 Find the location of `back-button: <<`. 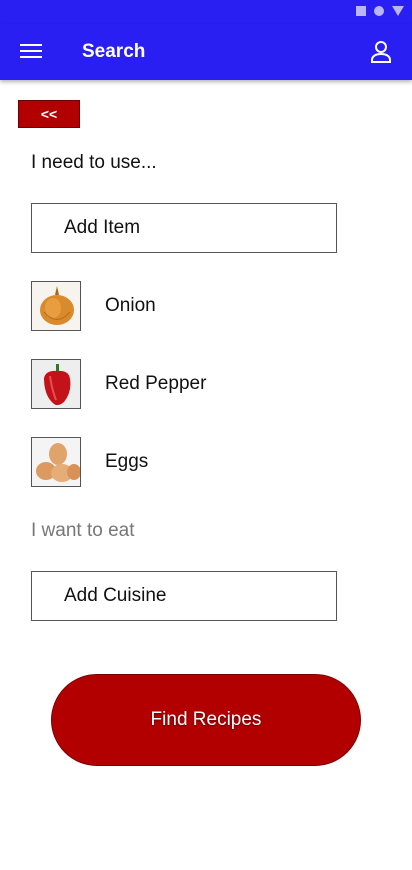

back-button: << is located at coordinates (49, 114).